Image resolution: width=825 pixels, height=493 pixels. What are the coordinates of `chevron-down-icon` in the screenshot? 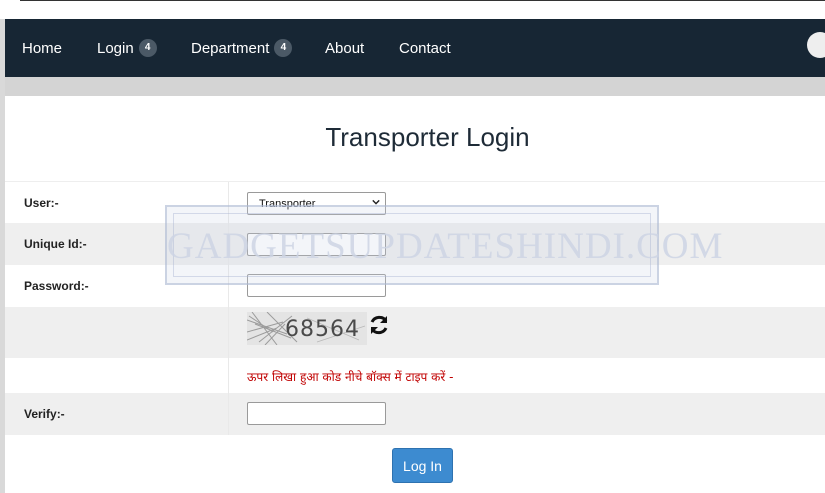 It's located at (376, 202).